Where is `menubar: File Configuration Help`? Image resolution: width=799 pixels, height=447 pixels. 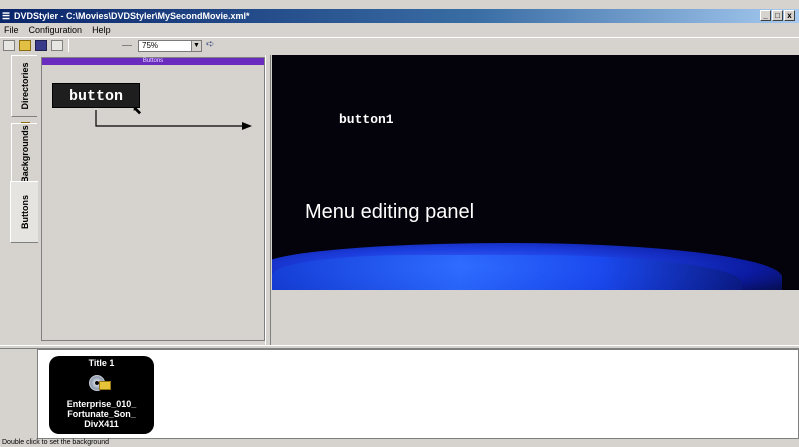
menubar: File Configuration Help is located at coordinates (399, 30).